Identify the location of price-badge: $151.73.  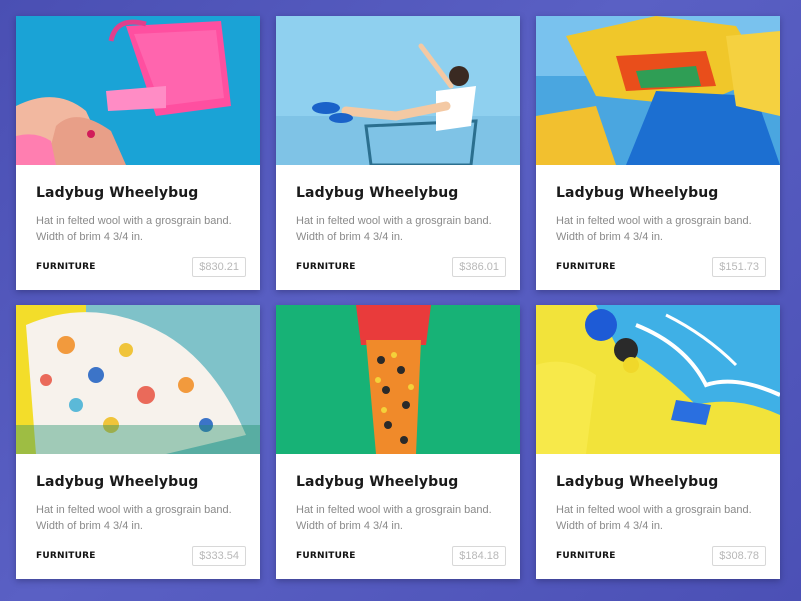
(739, 267).